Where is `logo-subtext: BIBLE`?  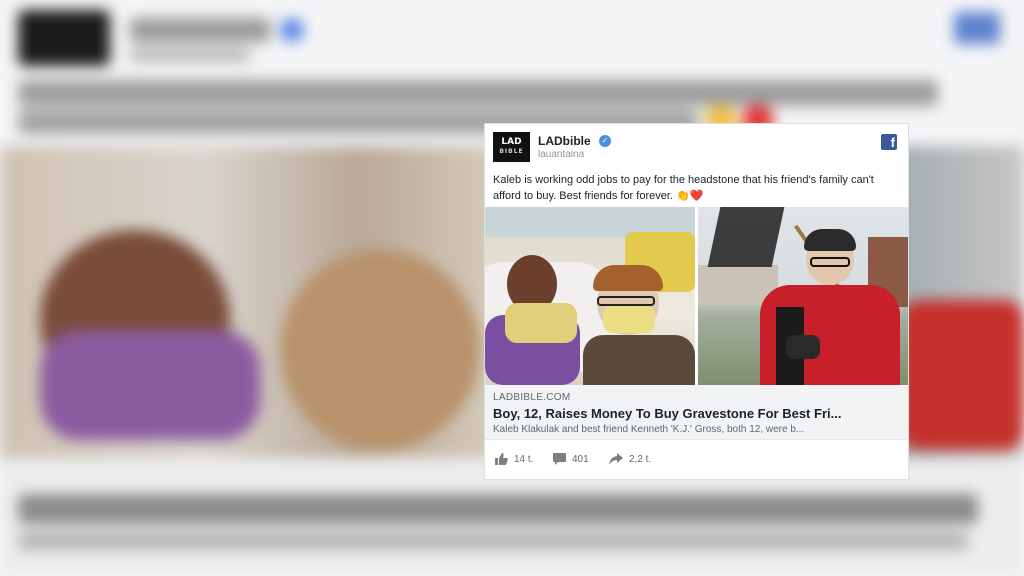
logo-subtext: BIBLE is located at coordinates (511, 151).